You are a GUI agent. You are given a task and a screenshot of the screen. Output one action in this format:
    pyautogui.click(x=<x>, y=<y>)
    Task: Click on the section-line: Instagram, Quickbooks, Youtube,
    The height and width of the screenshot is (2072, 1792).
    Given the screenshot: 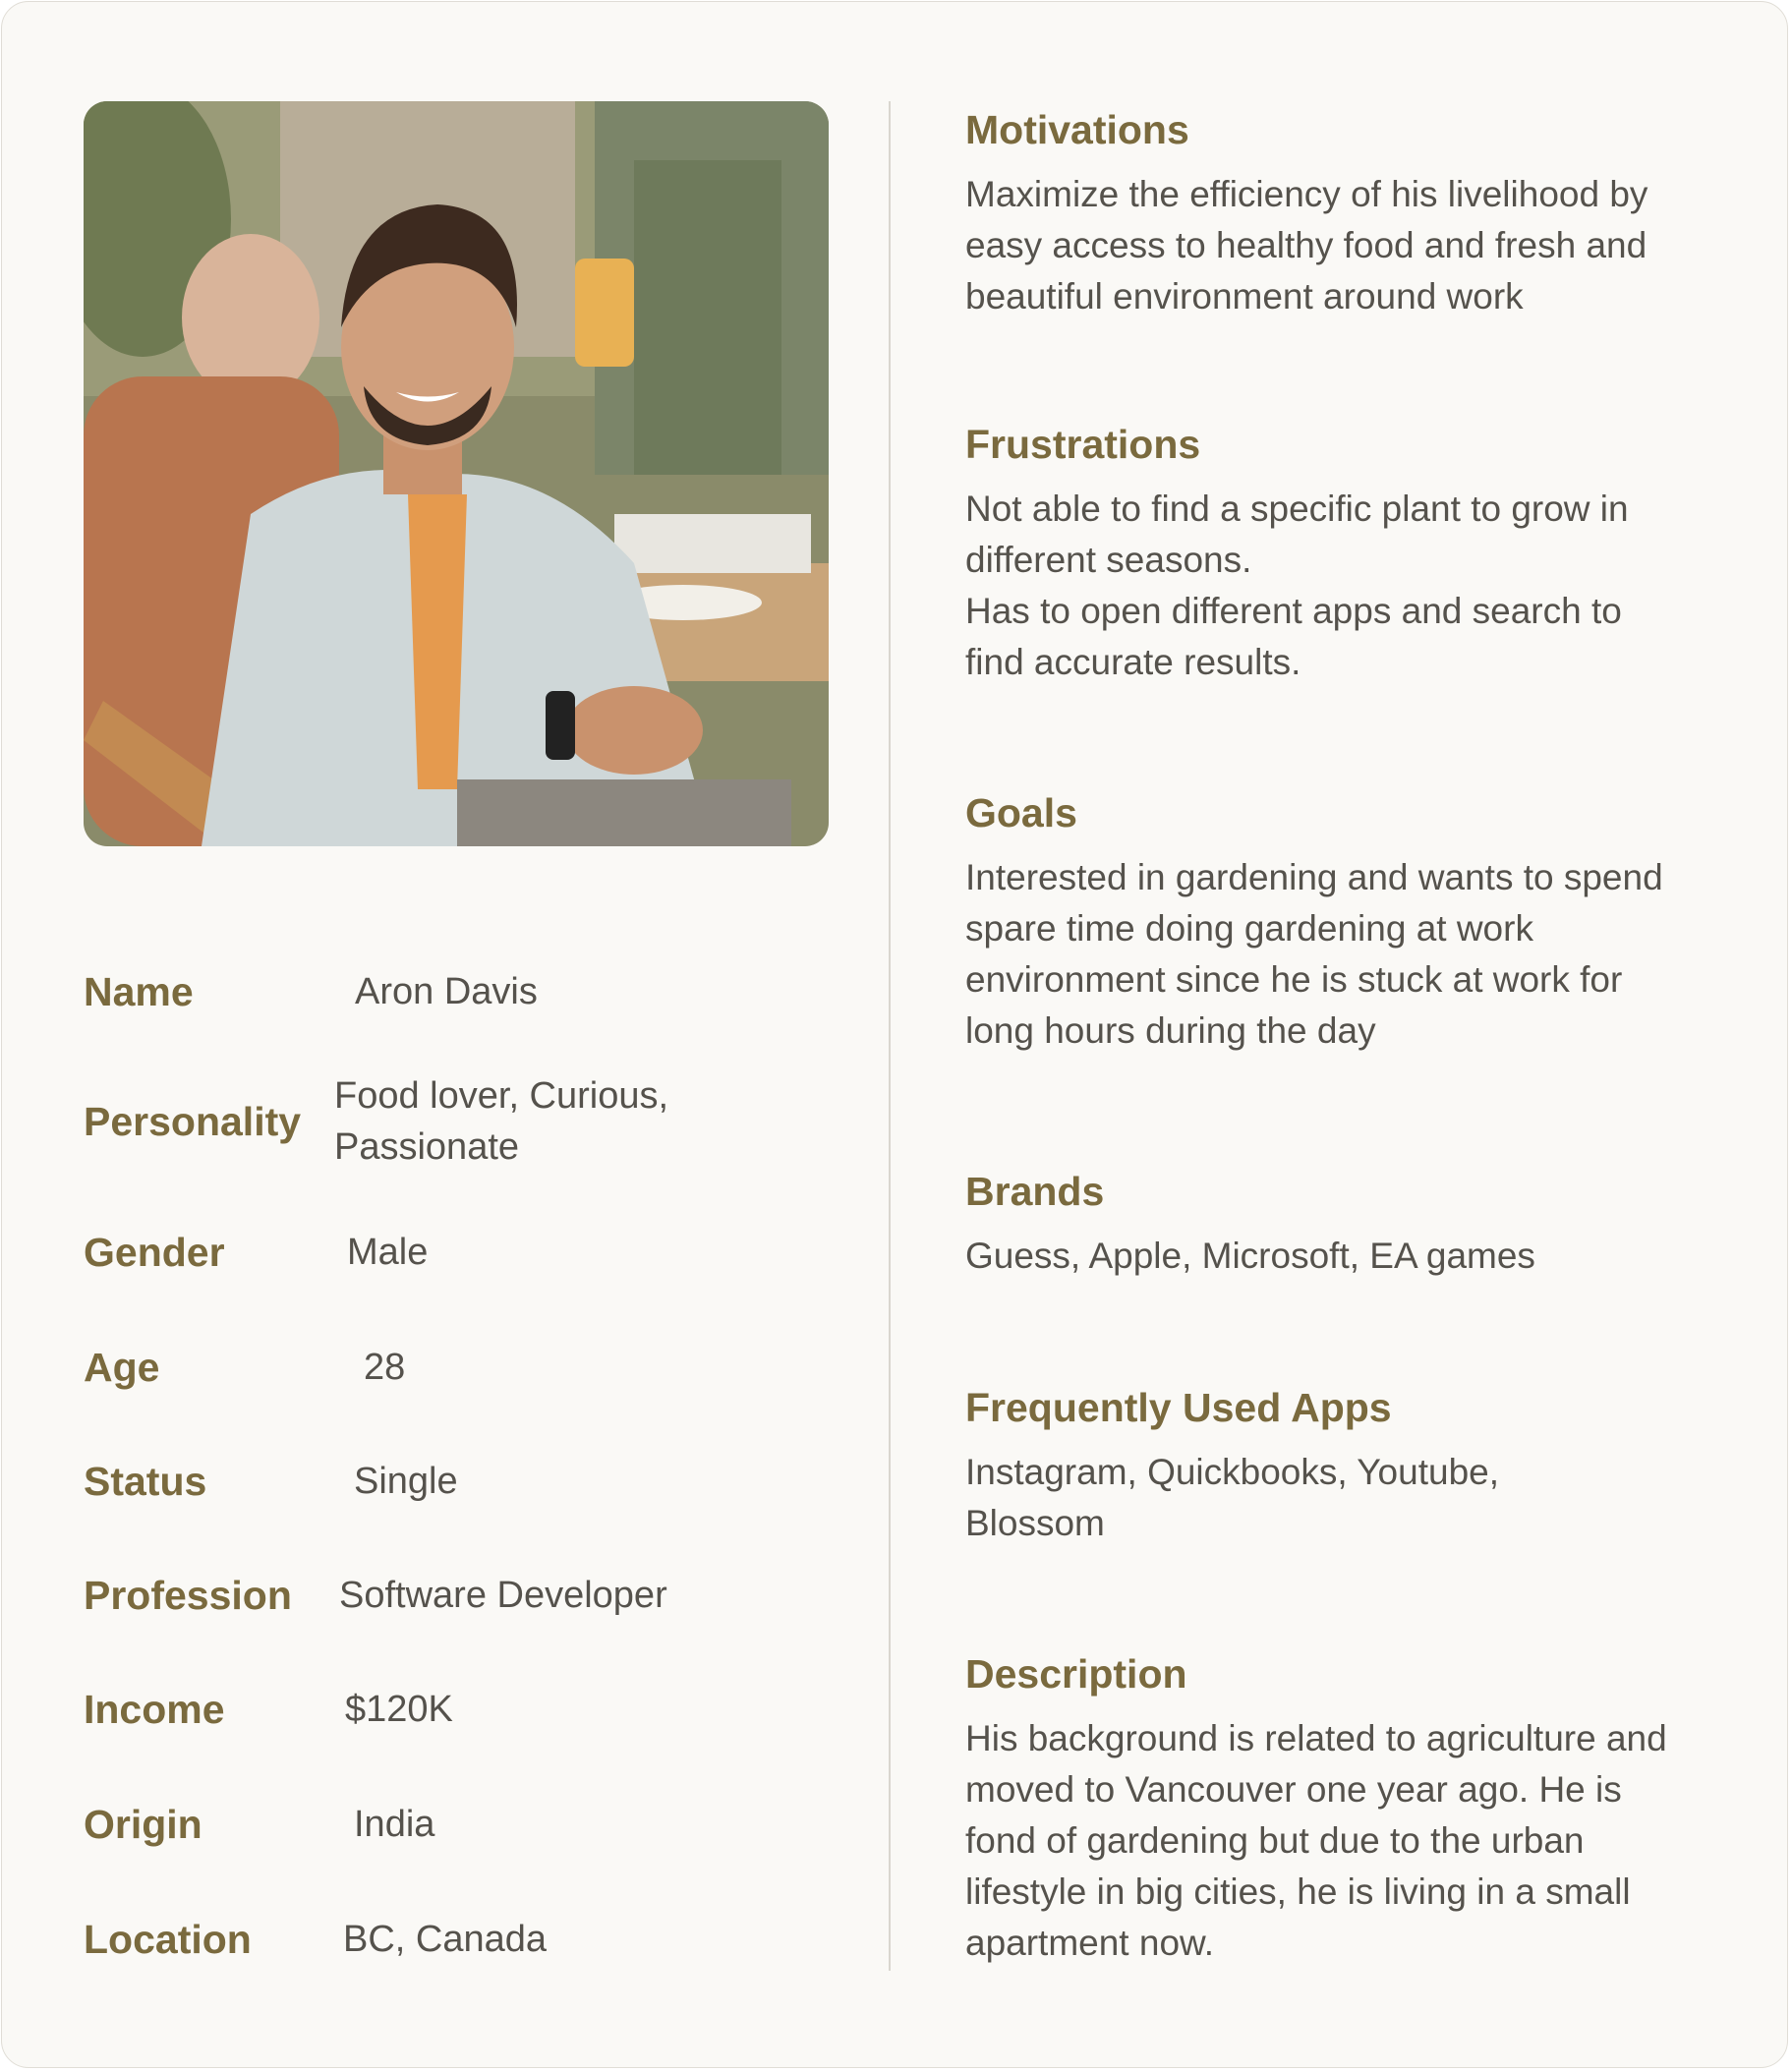 What is the action you would take?
    pyautogui.click(x=1232, y=1472)
    